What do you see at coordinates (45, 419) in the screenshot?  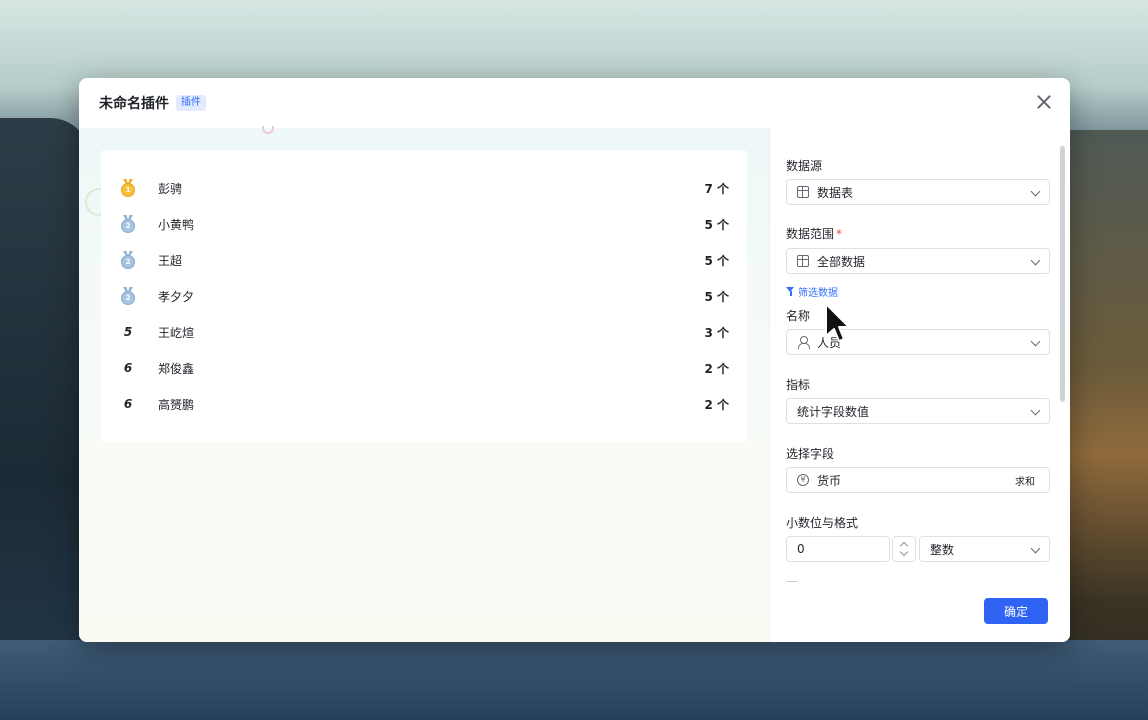 I see `desktop-hill-left` at bounding box center [45, 419].